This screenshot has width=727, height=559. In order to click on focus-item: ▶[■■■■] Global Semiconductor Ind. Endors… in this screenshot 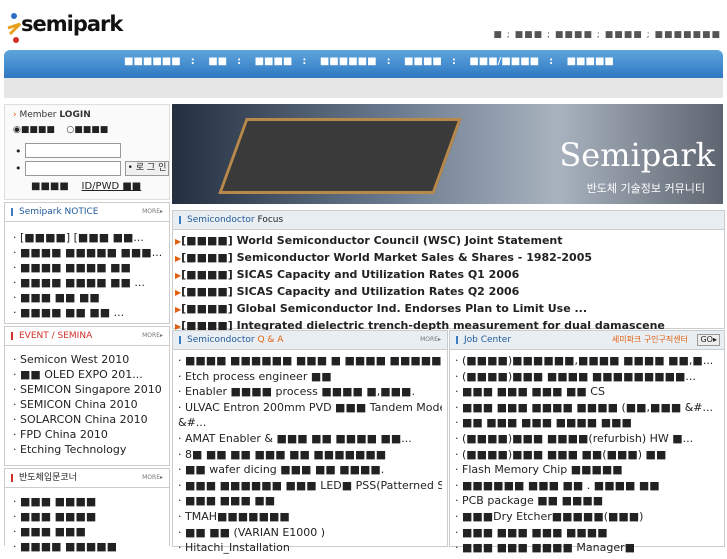, I will do `click(449, 309)`.